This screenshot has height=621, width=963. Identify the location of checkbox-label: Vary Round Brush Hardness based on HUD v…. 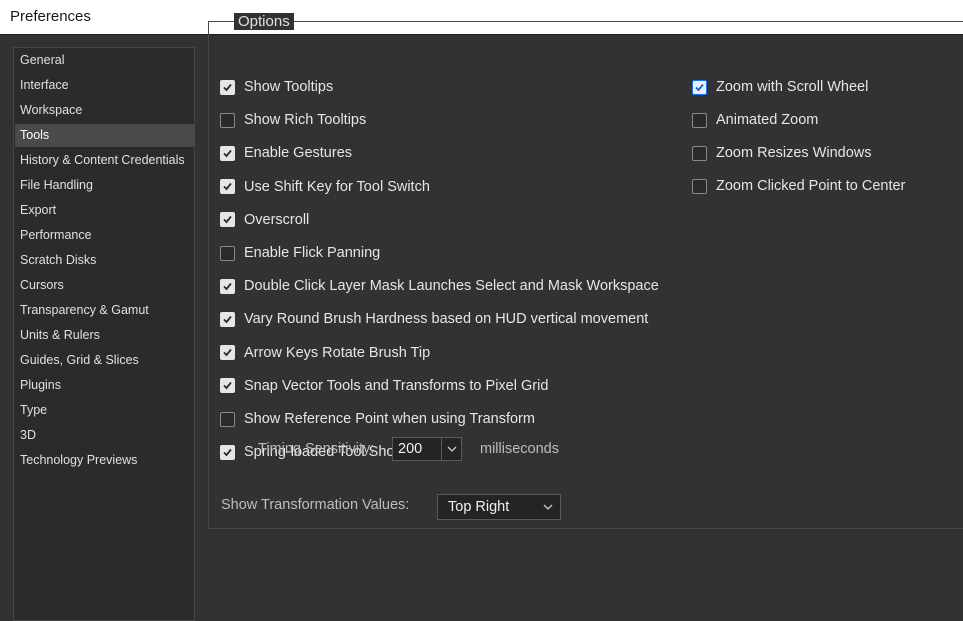
(446, 319).